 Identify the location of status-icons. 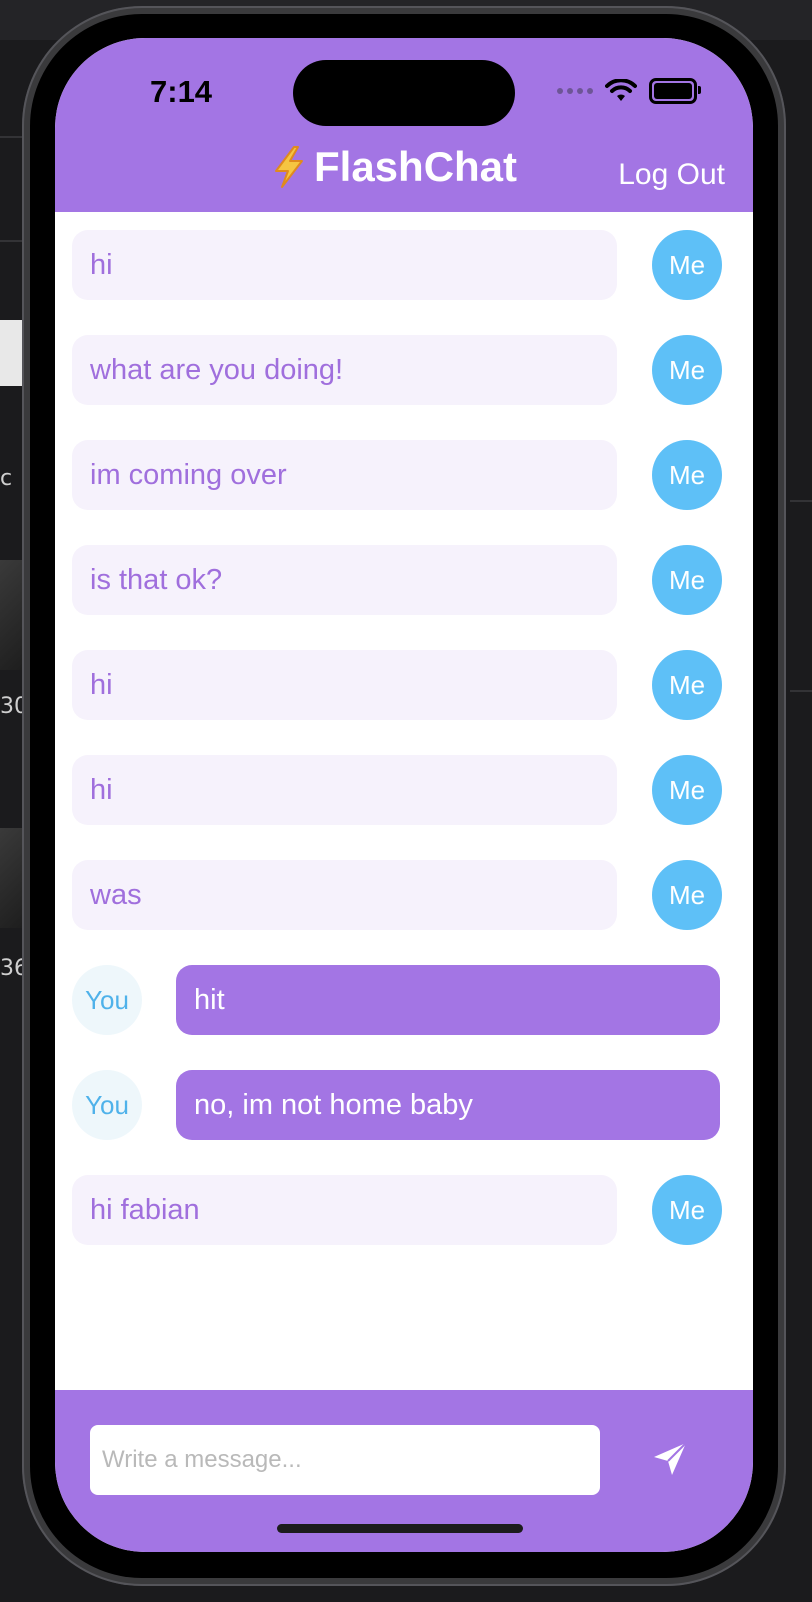
(629, 91).